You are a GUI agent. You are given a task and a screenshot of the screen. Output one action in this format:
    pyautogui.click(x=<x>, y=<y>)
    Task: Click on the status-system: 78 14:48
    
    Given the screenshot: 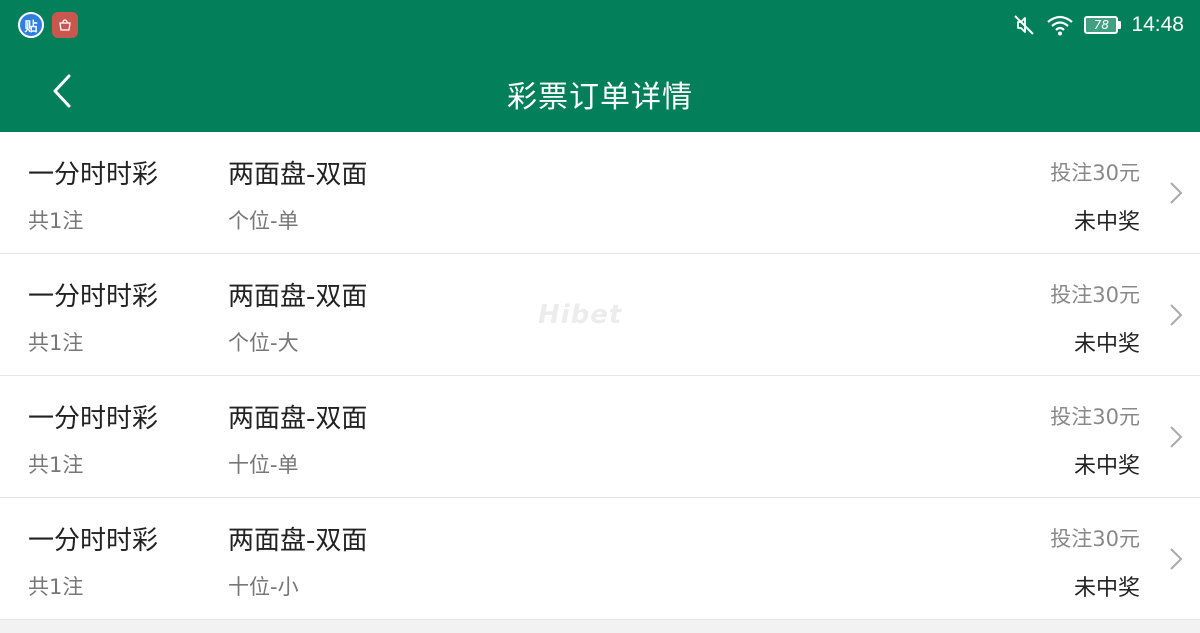 What is the action you would take?
    pyautogui.click(x=1098, y=25)
    